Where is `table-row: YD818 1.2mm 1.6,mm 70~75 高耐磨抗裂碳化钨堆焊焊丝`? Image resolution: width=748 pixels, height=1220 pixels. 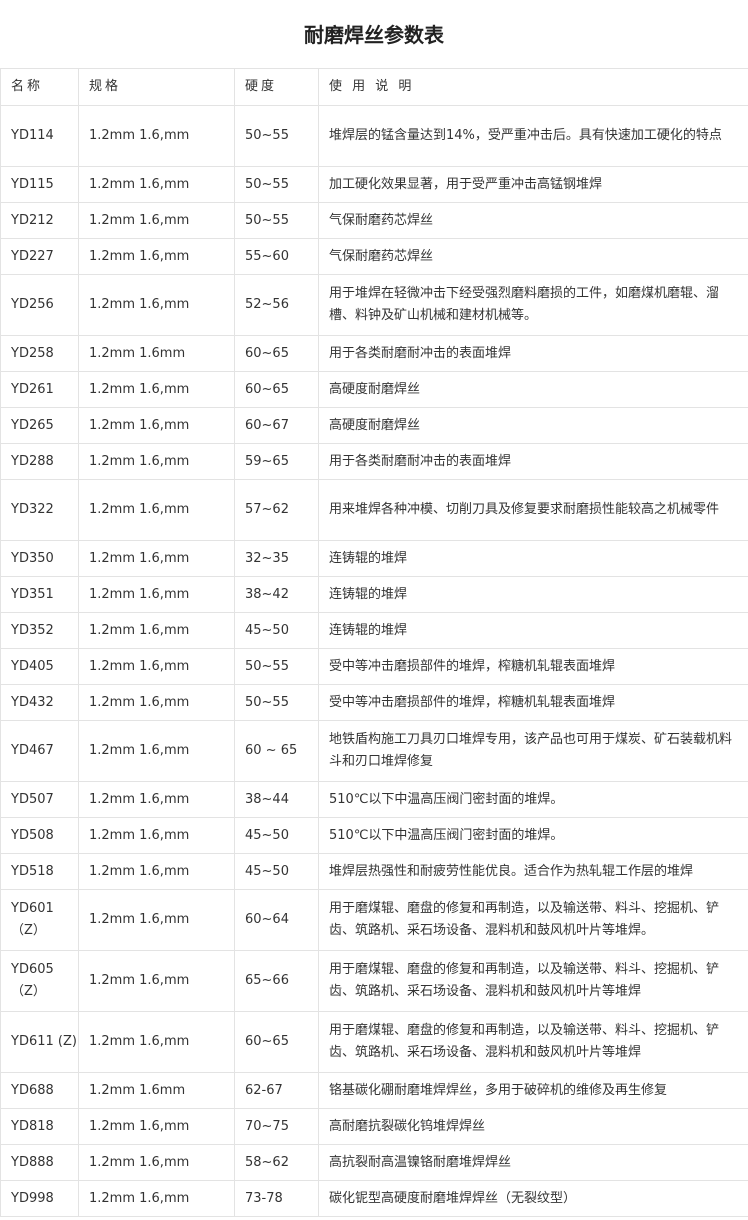 table-row: YD818 1.2mm 1.6,mm 70~75 高耐磨抗裂碳化钨堆焊焊丝 is located at coordinates (374, 1126).